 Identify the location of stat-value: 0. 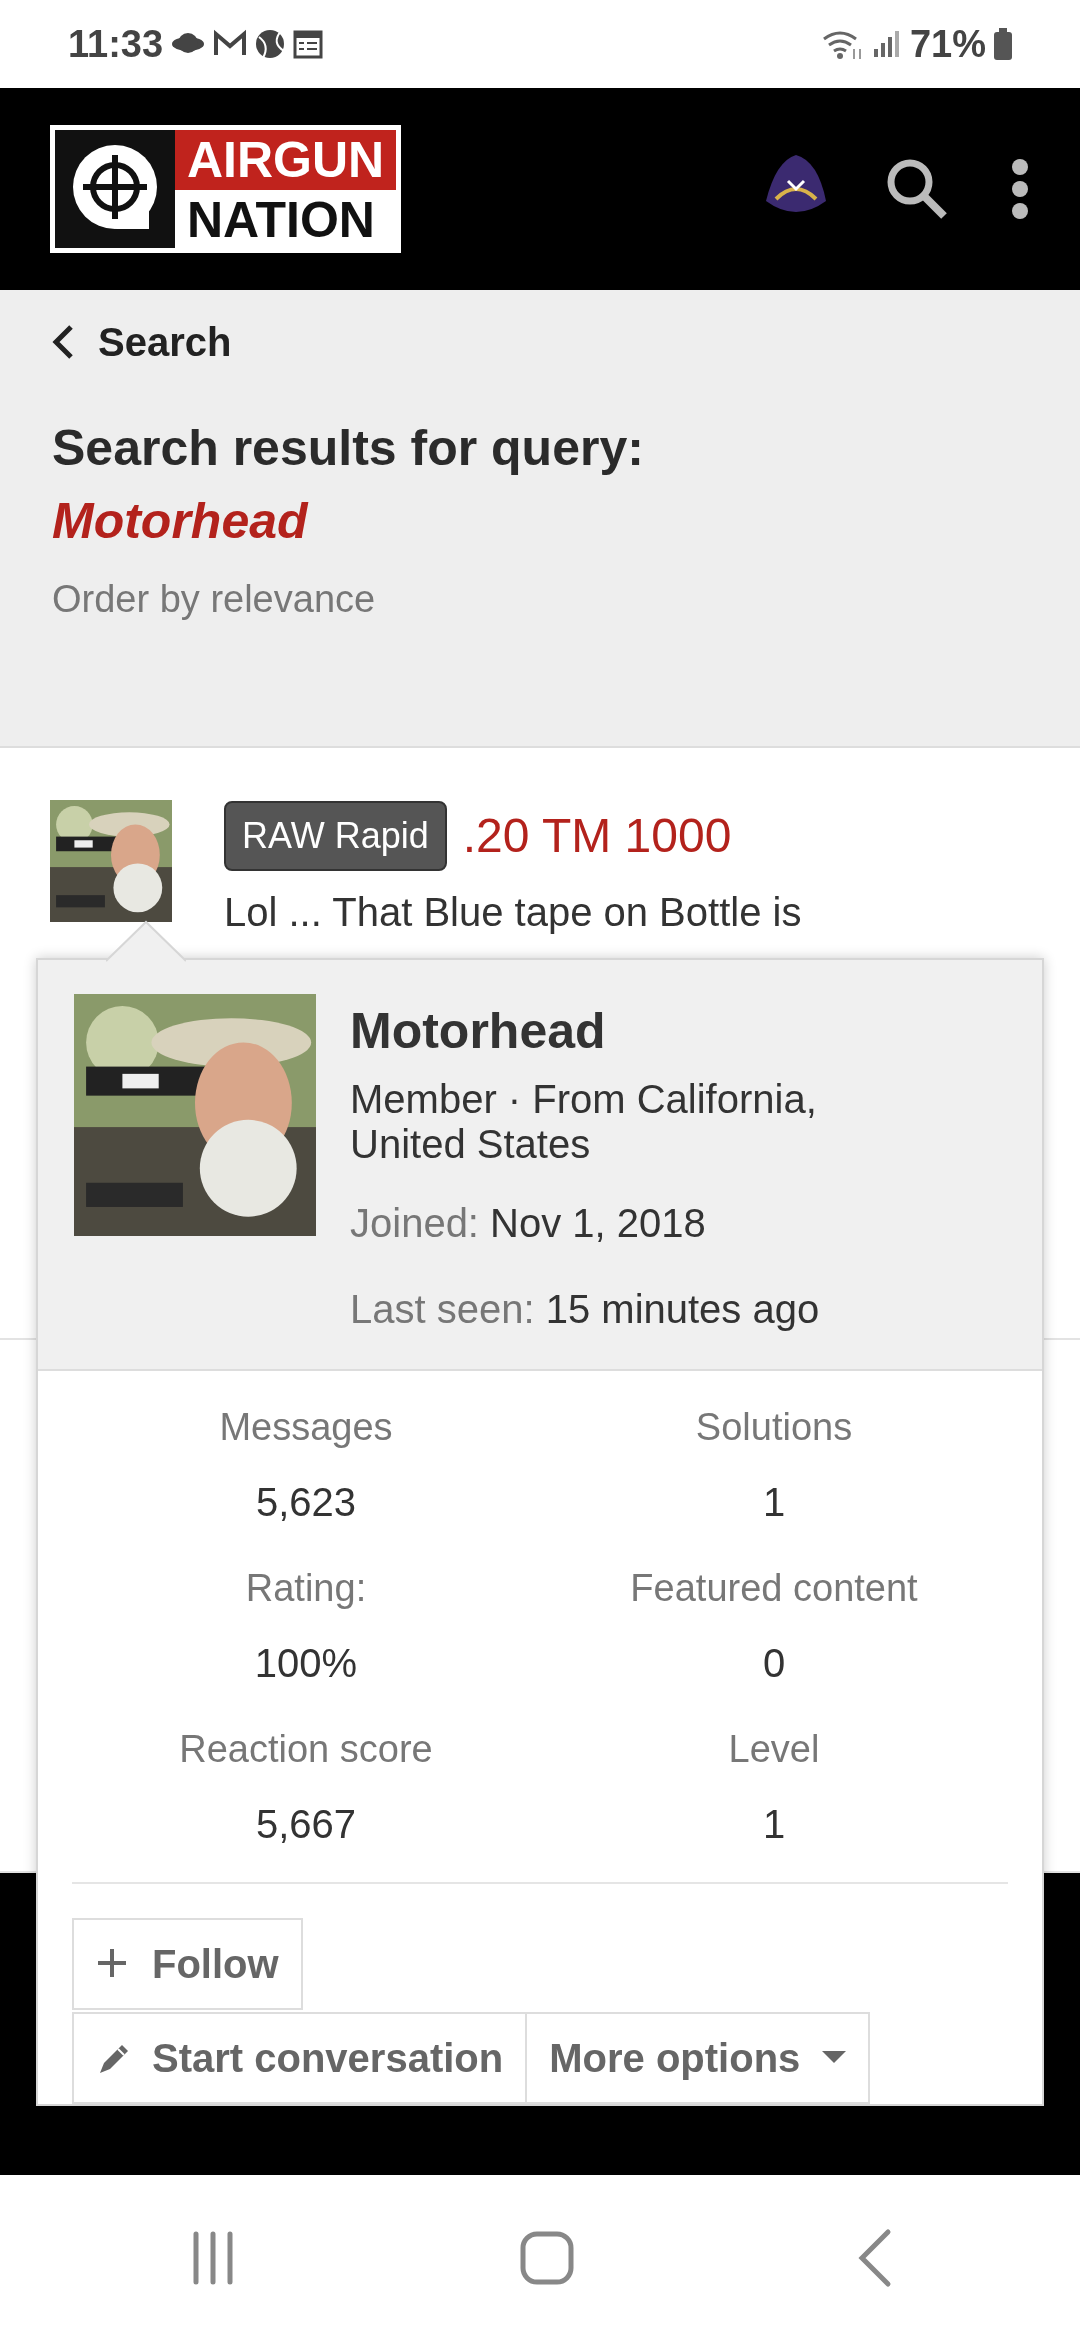
(774, 1663).